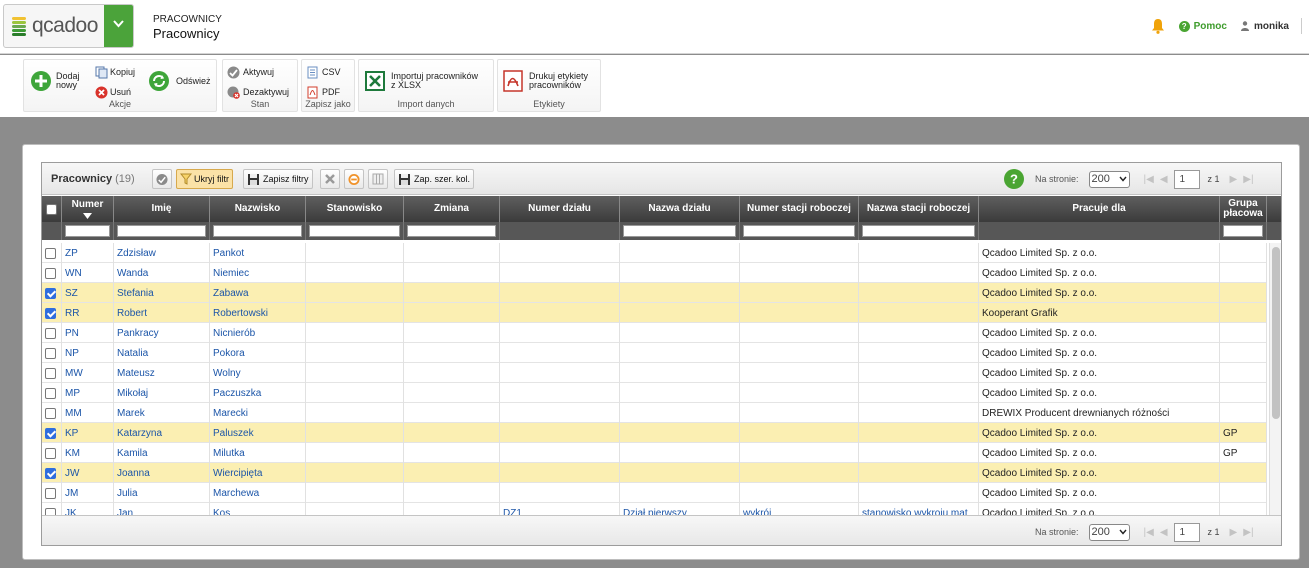 The height and width of the screenshot is (568, 1309). What do you see at coordinates (88, 373) in the screenshot?
I see `cell-number: MW` at bounding box center [88, 373].